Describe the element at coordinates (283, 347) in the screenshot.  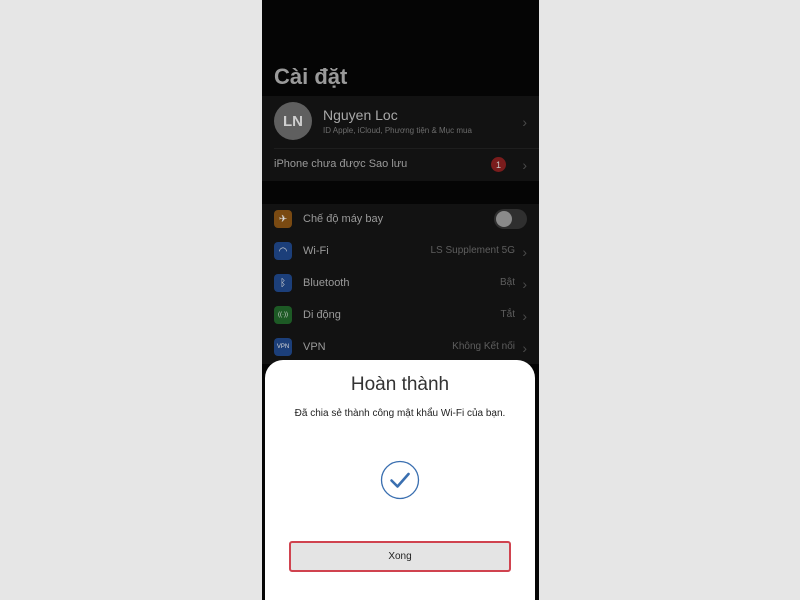
I see `vpn-icon: VPN` at that location.